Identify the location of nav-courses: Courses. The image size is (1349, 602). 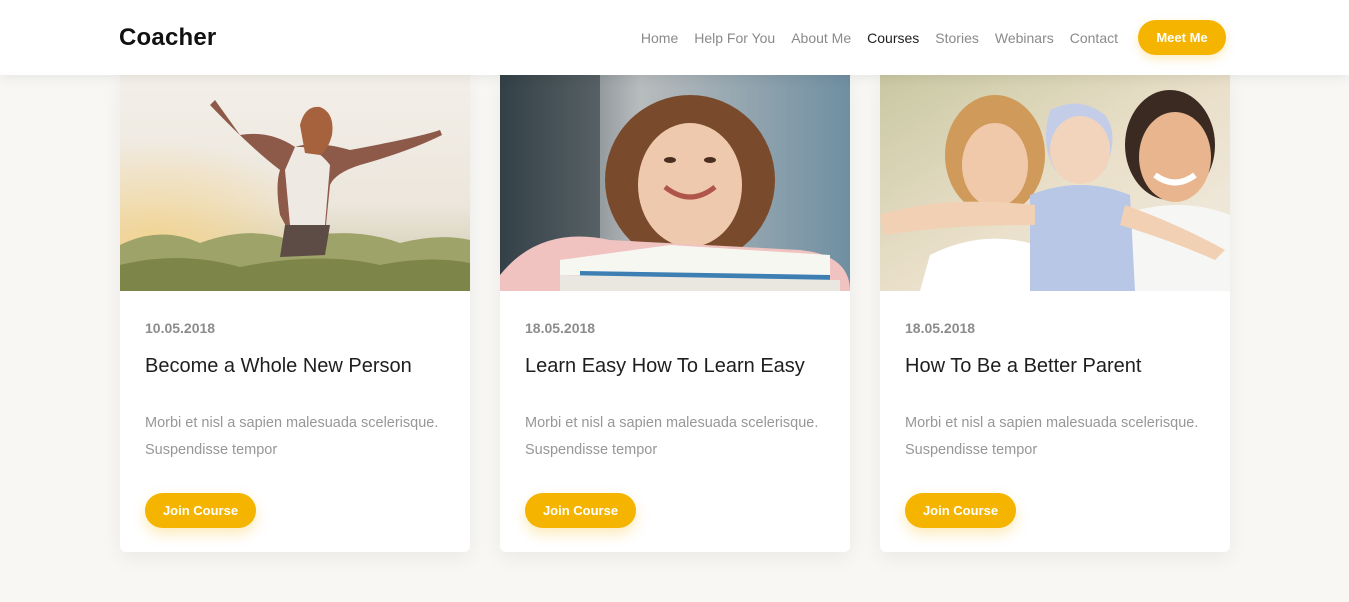
(893, 38).